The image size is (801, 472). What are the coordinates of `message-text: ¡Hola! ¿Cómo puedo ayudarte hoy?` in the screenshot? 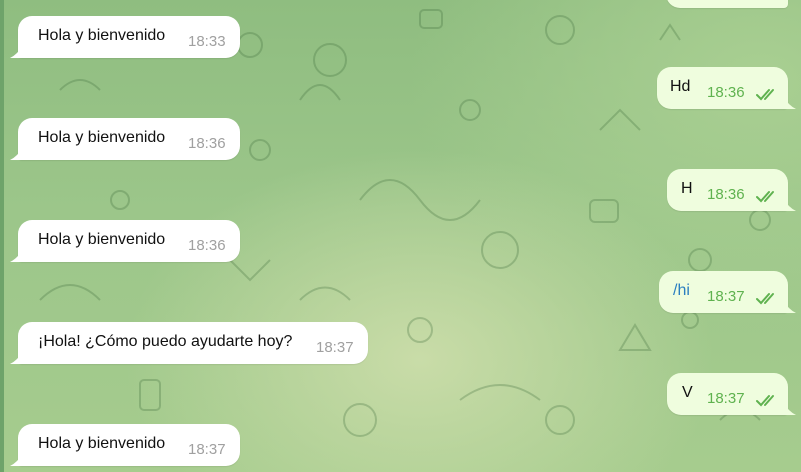 It's located at (165, 341).